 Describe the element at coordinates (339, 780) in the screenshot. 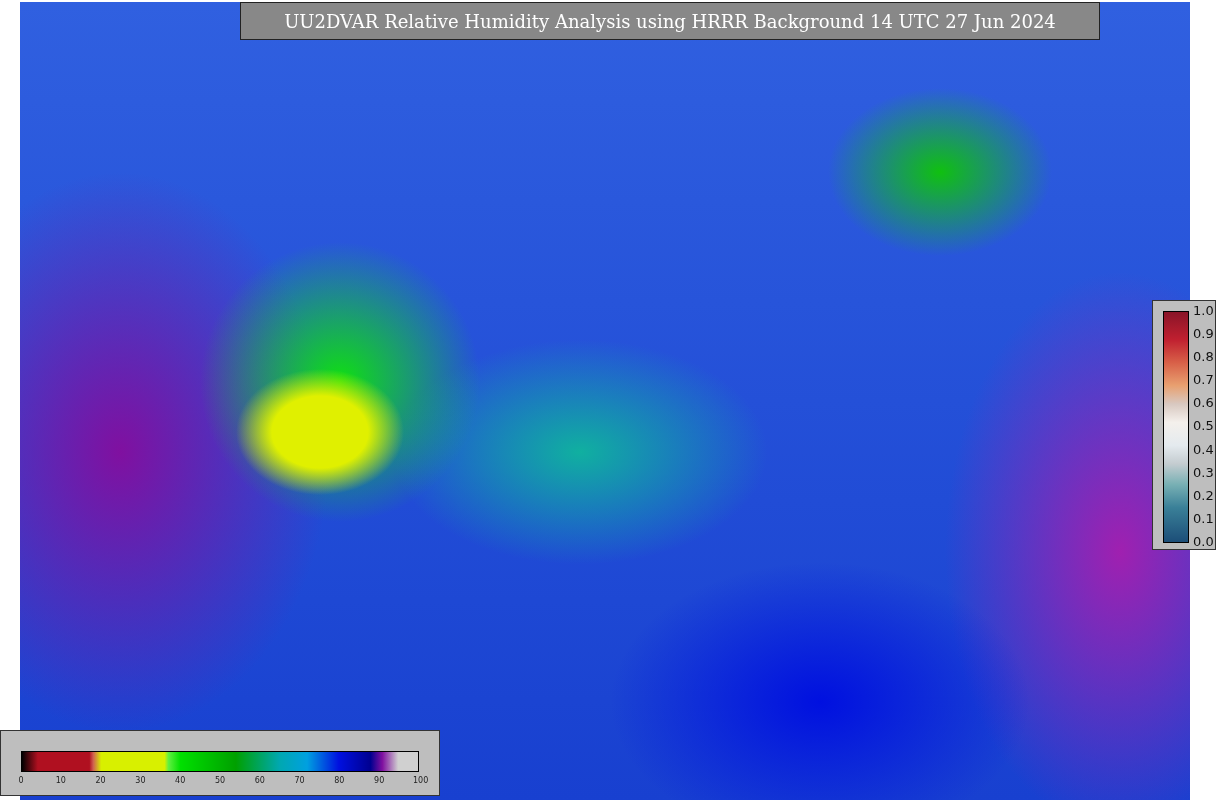

I see `colorbar-tick-label: 80` at that location.